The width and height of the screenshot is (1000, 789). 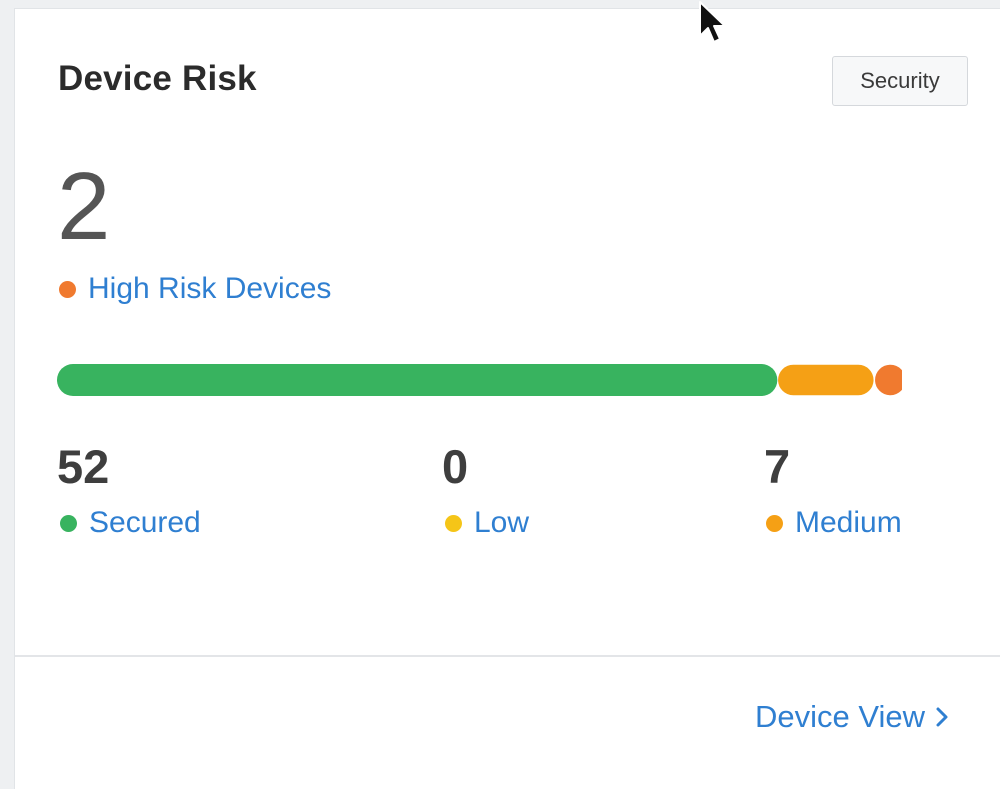 What do you see at coordinates (507, 656) in the screenshot?
I see `footer-divider` at bounding box center [507, 656].